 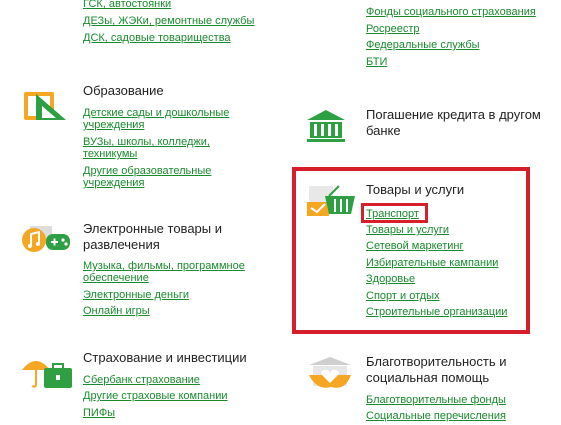 I want to click on link-construction: Строительные организации, so click(x=436, y=312).